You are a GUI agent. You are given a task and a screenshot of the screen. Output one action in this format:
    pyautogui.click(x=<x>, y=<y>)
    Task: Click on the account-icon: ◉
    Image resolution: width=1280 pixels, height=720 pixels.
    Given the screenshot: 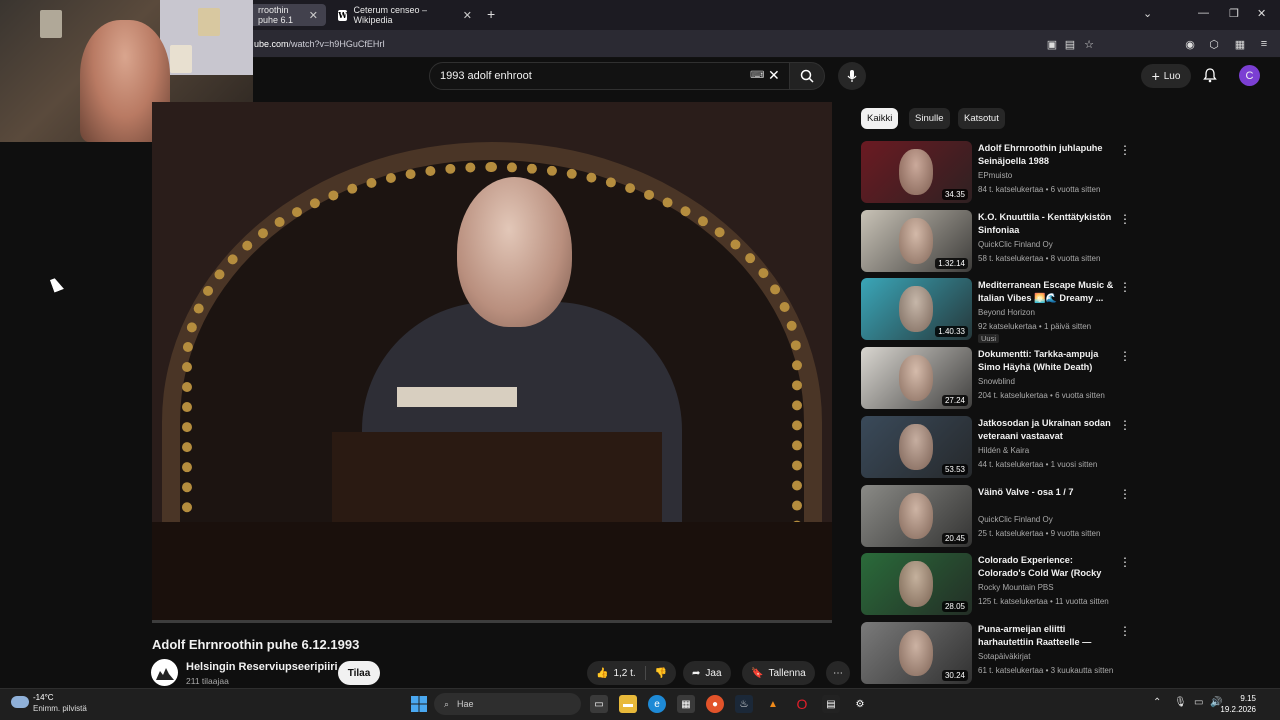 What is the action you would take?
    pyautogui.click(x=1190, y=44)
    